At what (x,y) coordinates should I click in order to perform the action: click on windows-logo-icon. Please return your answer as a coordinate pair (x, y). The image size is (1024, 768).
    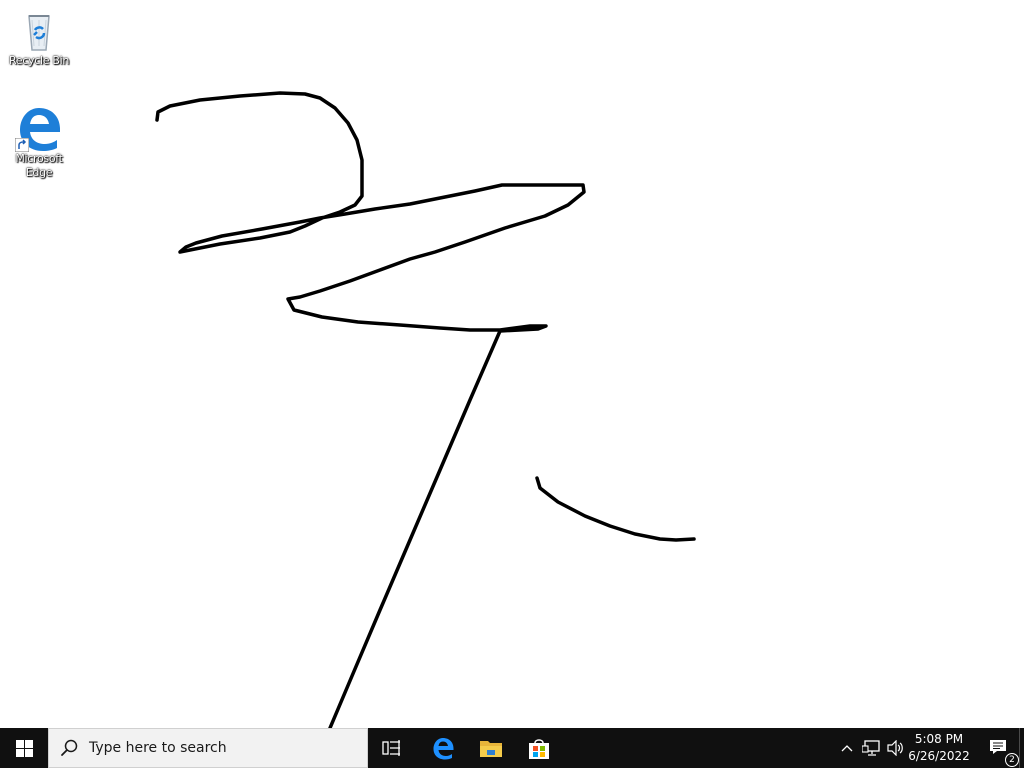
    Looking at the image, I should click on (24, 748).